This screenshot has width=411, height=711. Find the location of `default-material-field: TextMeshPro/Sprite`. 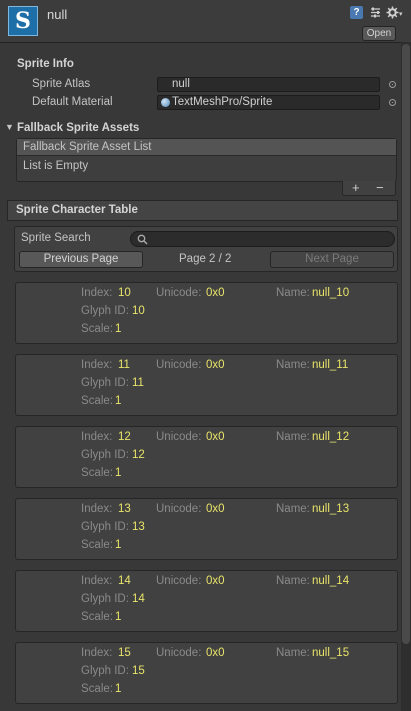

default-material-field: TextMeshPro/Sprite is located at coordinates (268, 102).